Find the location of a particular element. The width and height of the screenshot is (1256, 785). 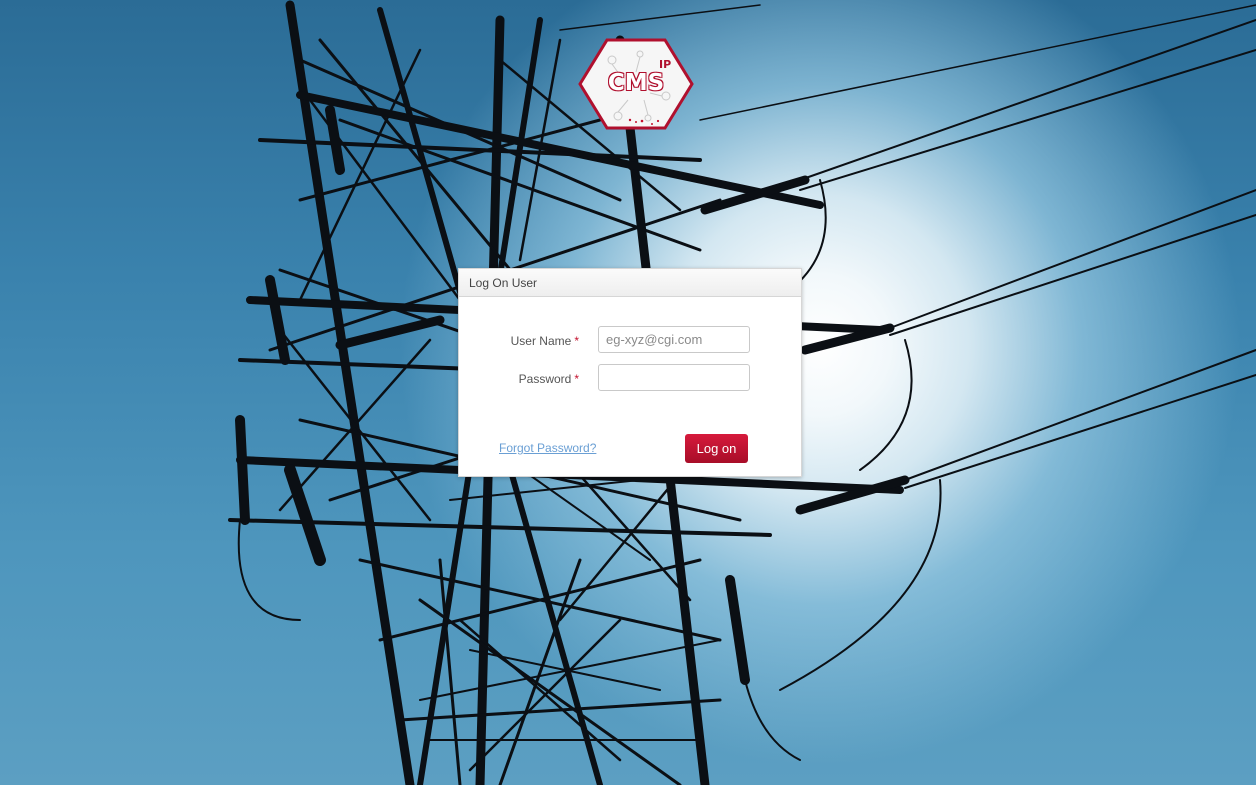

logo-brand-text: CMS is located at coordinates (636, 83).